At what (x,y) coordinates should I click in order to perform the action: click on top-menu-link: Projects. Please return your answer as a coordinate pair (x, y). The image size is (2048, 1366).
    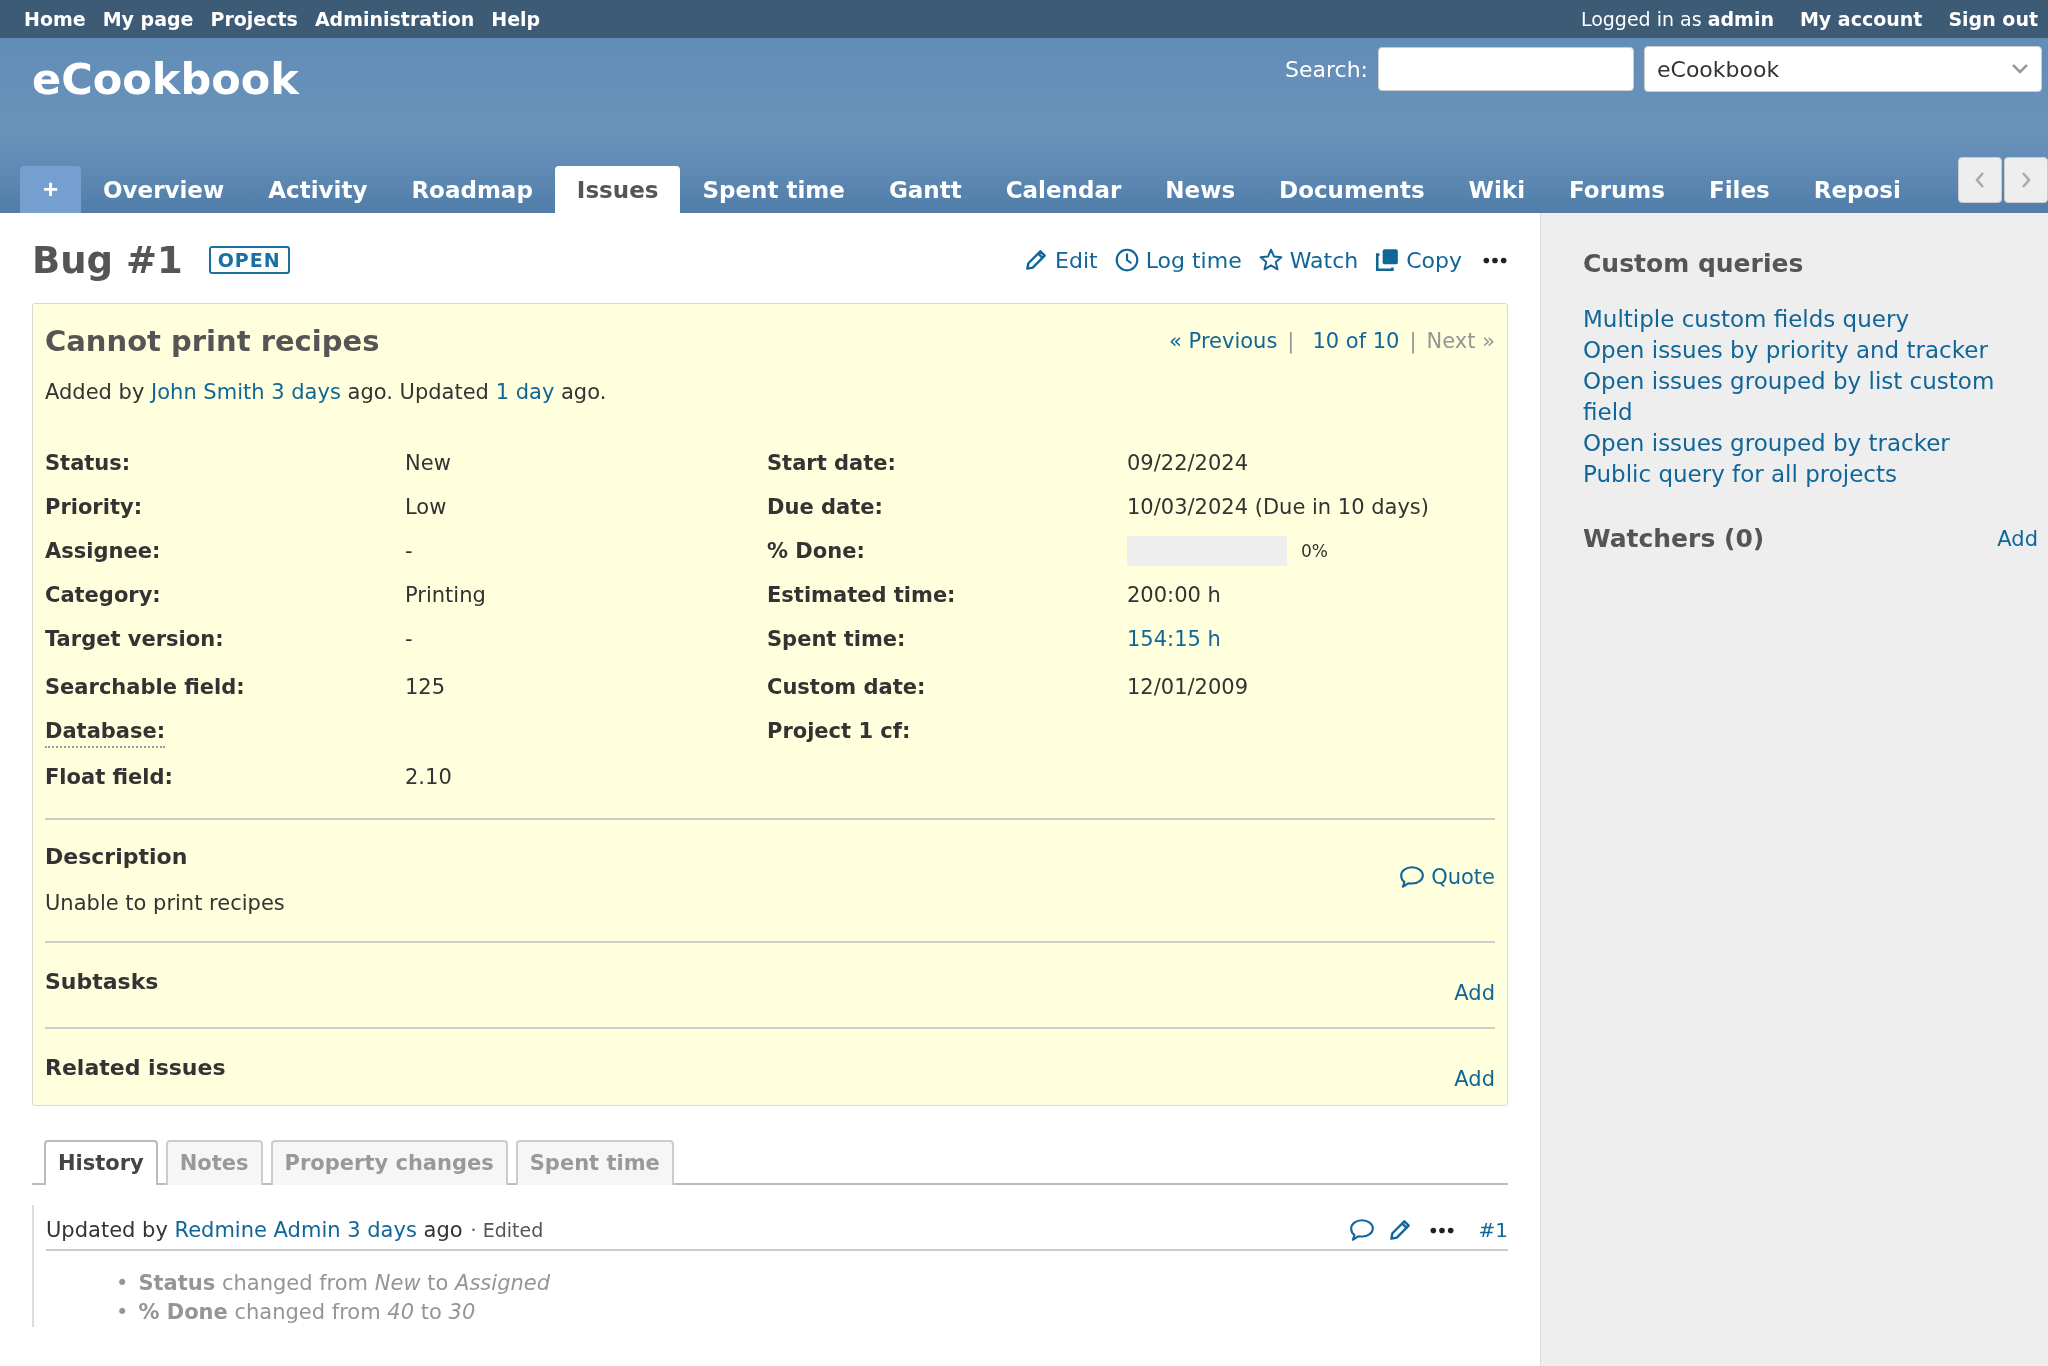
    Looking at the image, I should click on (254, 19).